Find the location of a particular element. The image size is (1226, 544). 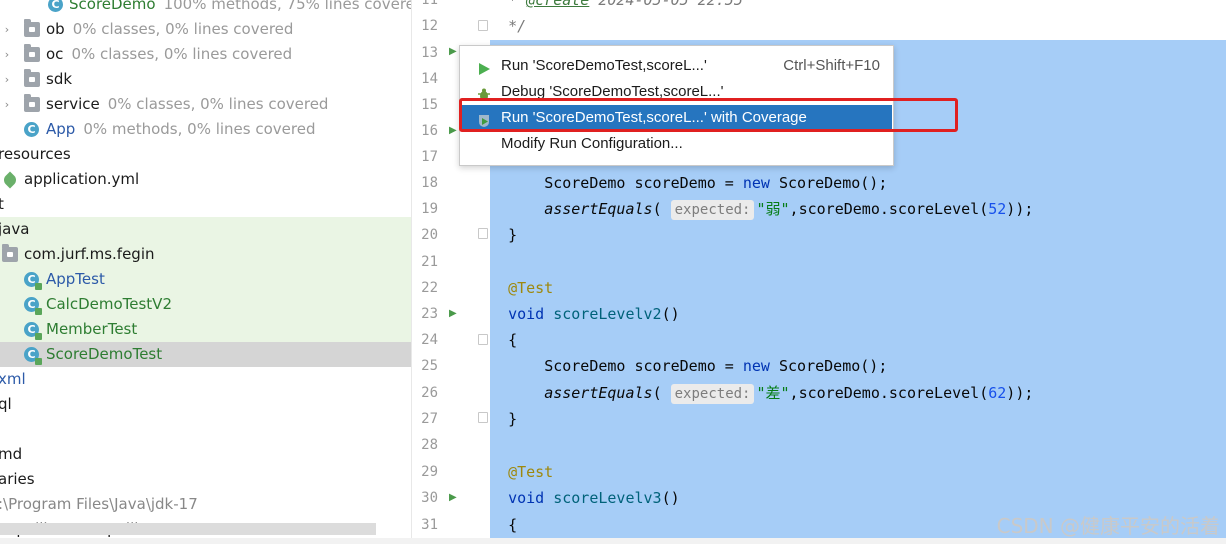

tree-item-label: com.jurf.ms.fegin is located at coordinates (89, 254).